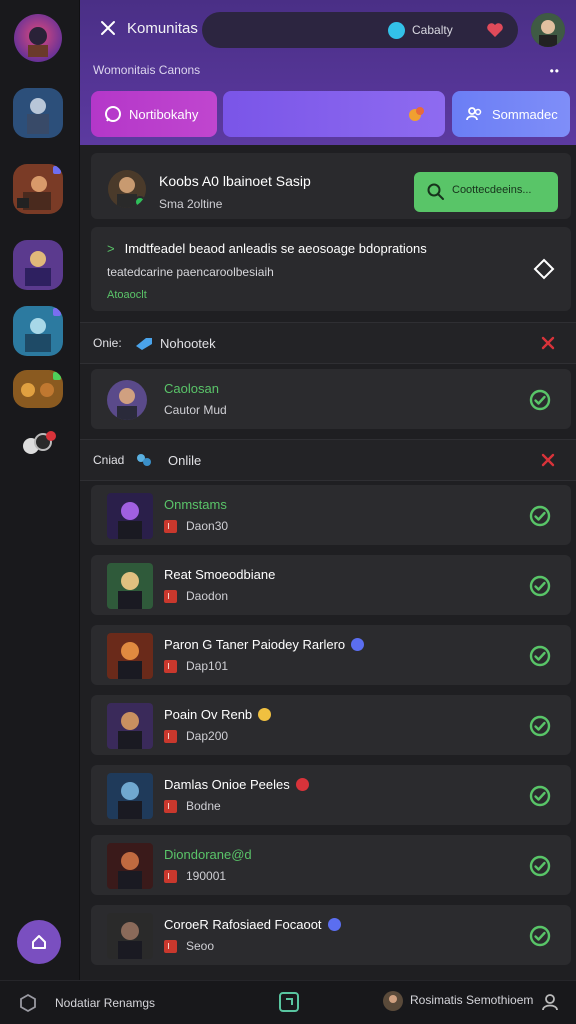 The width and height of the screenshot is (576, 1024). What do you see at coordinates (206, 876) in the screenshot?
I see `member-sub: 190001` at bounding box center [206, 876].